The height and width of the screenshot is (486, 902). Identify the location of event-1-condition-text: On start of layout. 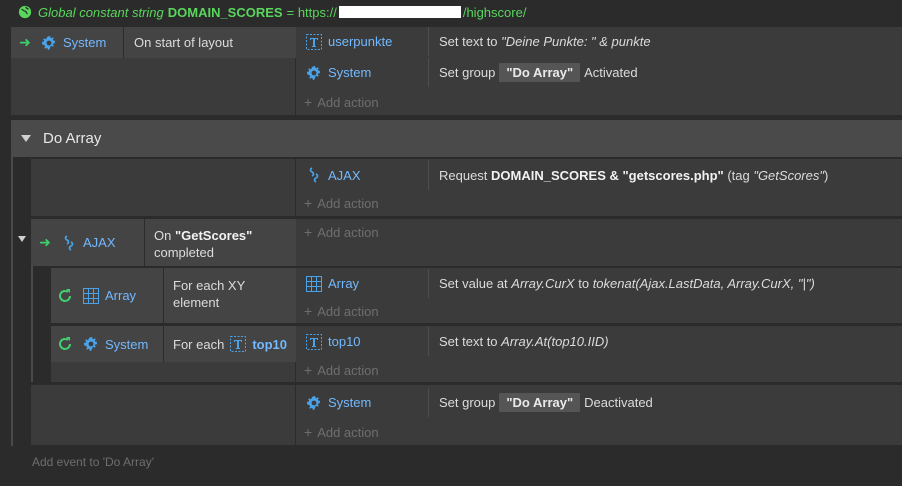
(209, 42).